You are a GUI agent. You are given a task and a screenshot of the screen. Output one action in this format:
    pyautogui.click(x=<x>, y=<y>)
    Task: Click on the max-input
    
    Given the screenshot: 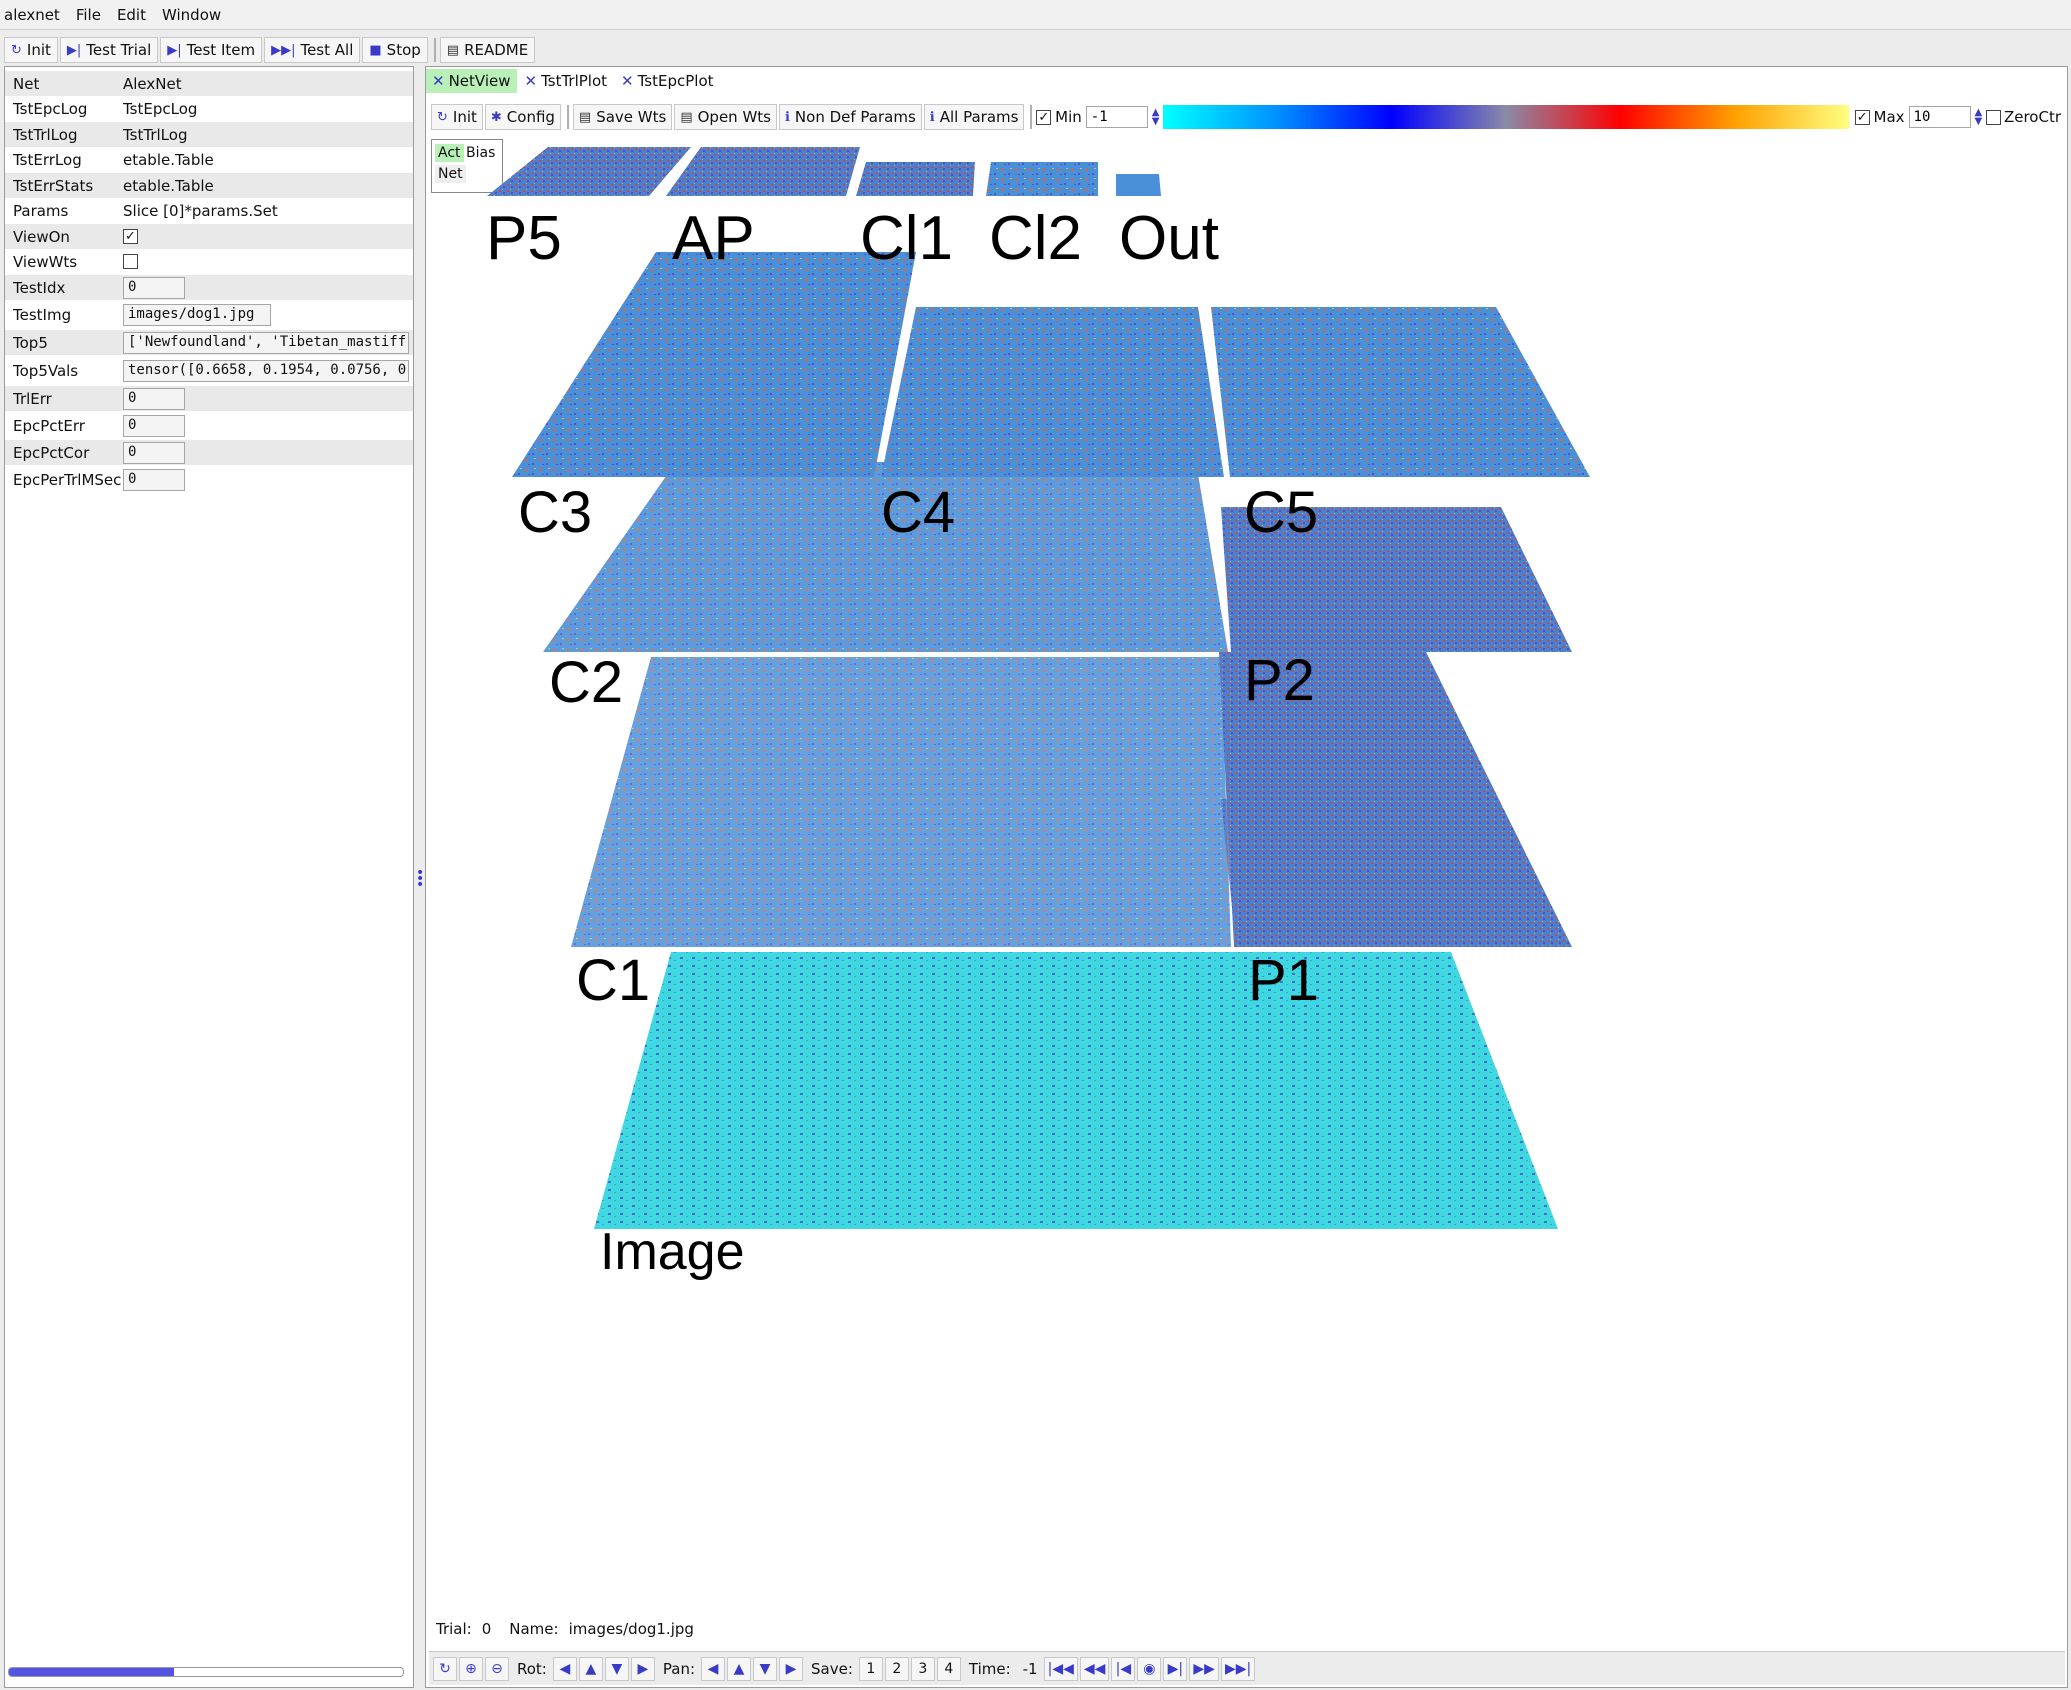 What is the action you would take?
    pyautogui.click(x=1939, y=117)
    